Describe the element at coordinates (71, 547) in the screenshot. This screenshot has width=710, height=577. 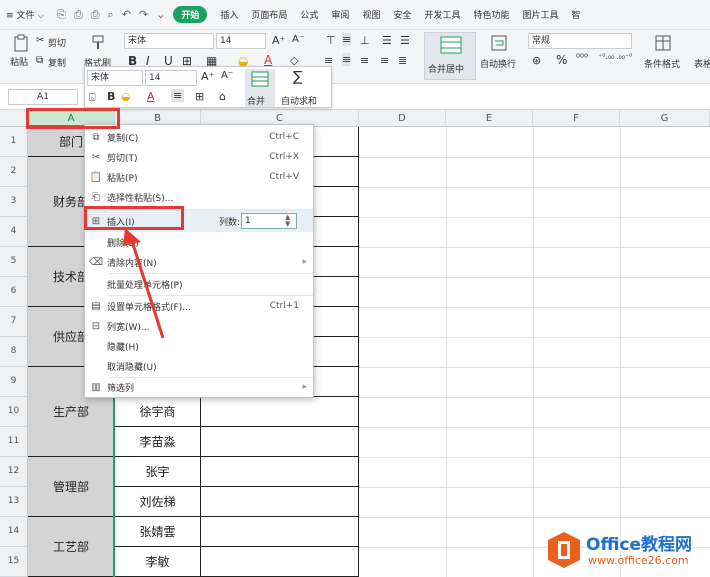
I see `cell-department: 工艺部` at that location.